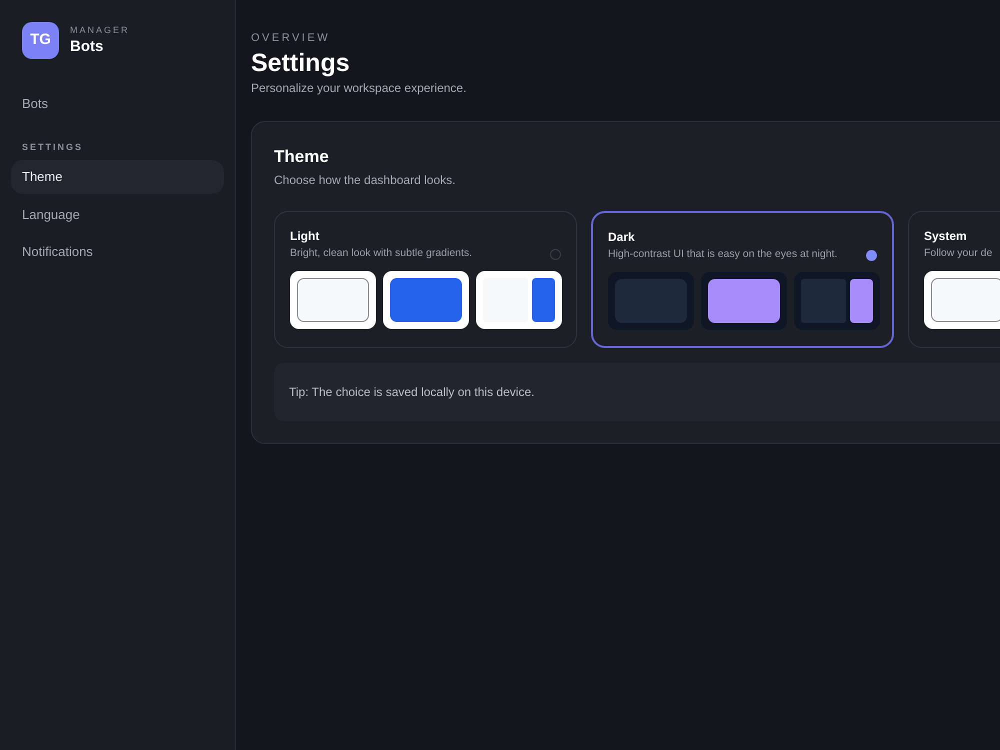 The width and height of the screenshot is (1000, 750). What do you see at coordinates (742, 279) in the screenshot?
I see `theme-option: Dark High-contrast UI that is easy on the eyes at night.` at bounding box center [742, 279].